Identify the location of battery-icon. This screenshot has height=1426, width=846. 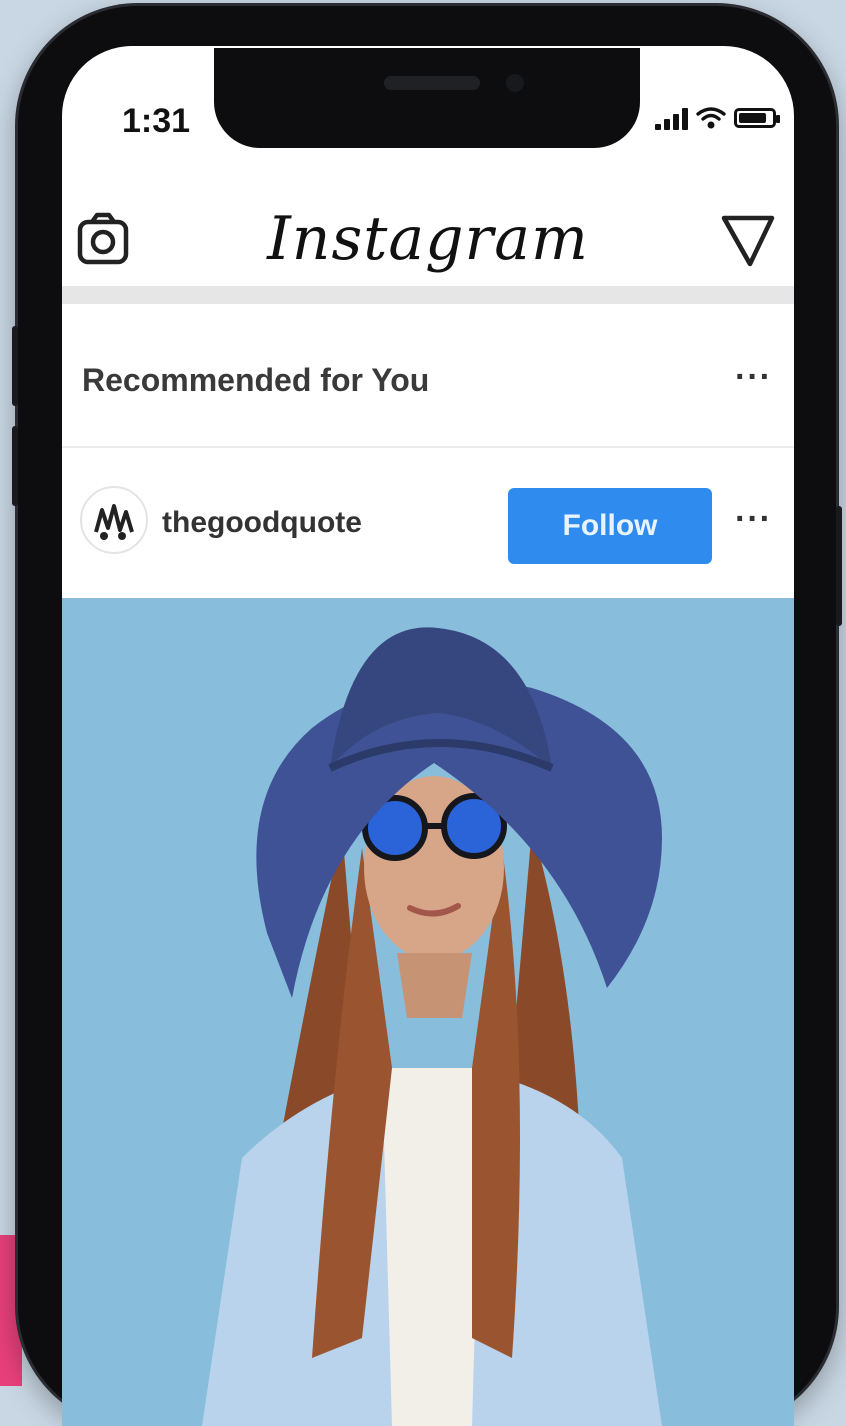
(757, 118).